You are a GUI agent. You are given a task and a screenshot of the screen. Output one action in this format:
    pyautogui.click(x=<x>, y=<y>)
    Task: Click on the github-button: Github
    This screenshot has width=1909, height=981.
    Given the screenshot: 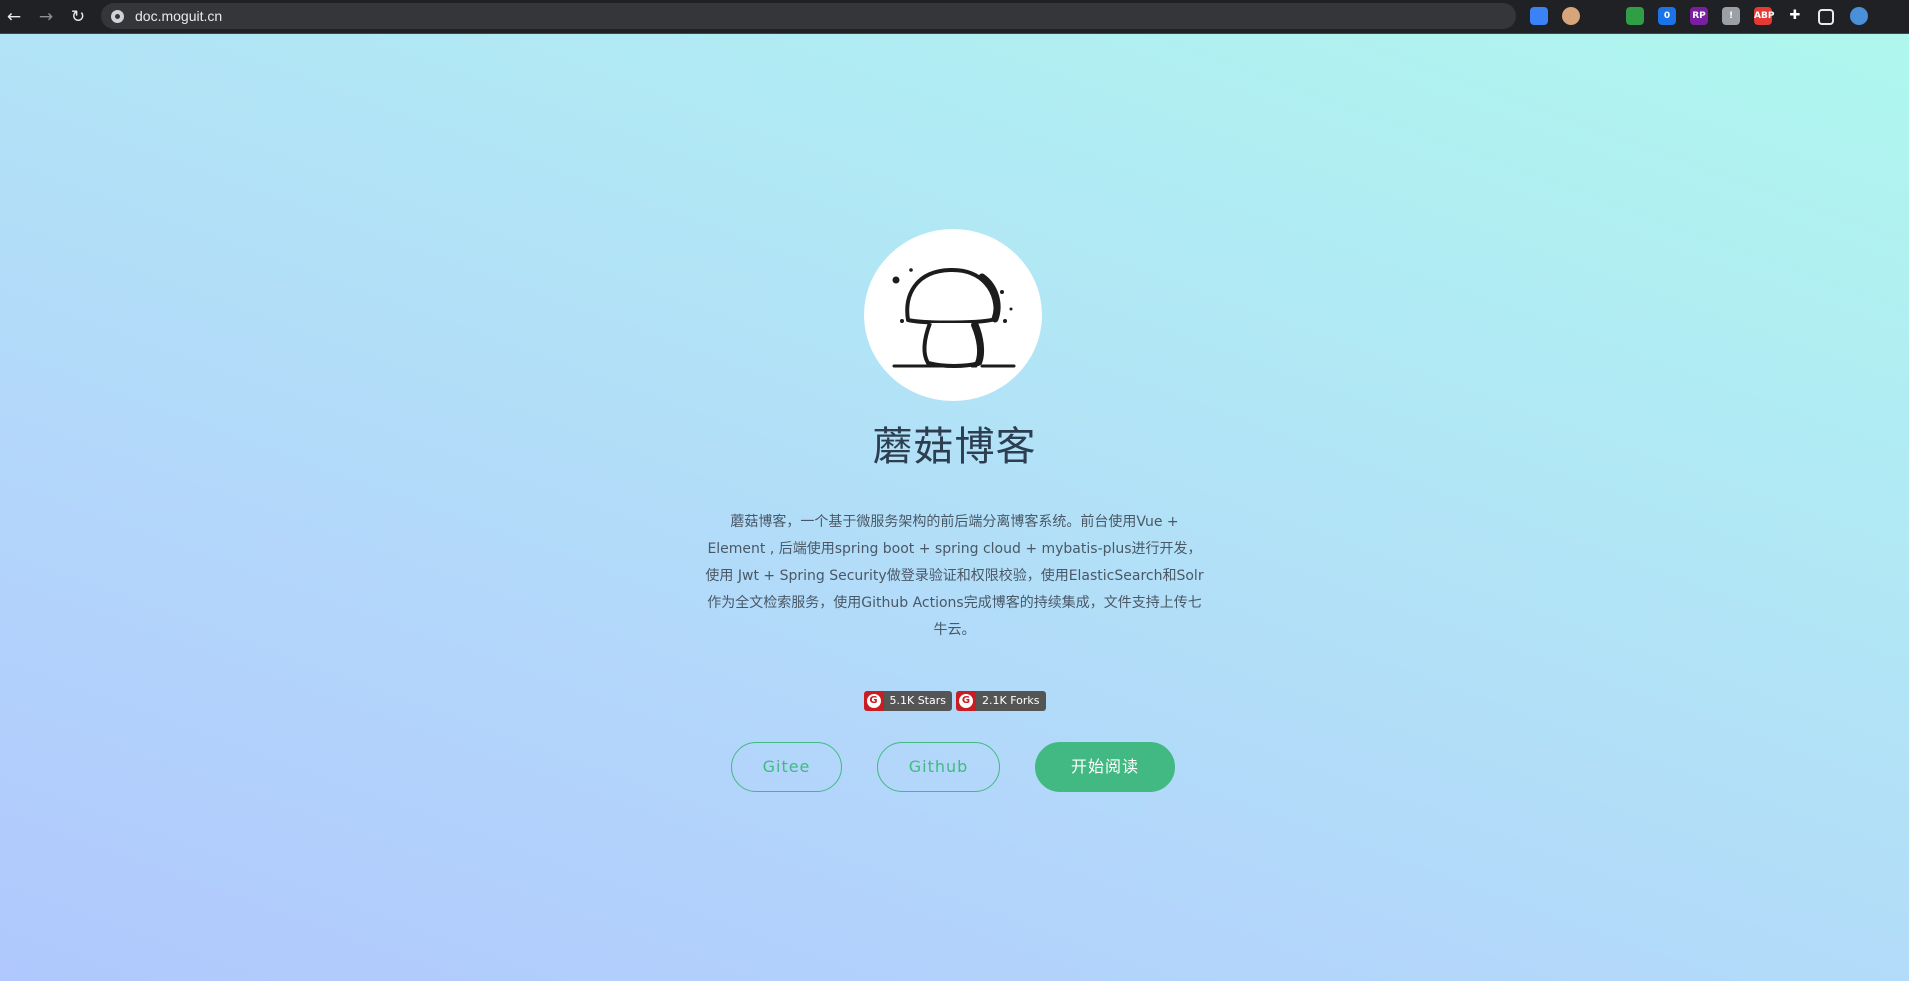 What is the action you would take?
    pyautogui.click(x=938, y=767)
    